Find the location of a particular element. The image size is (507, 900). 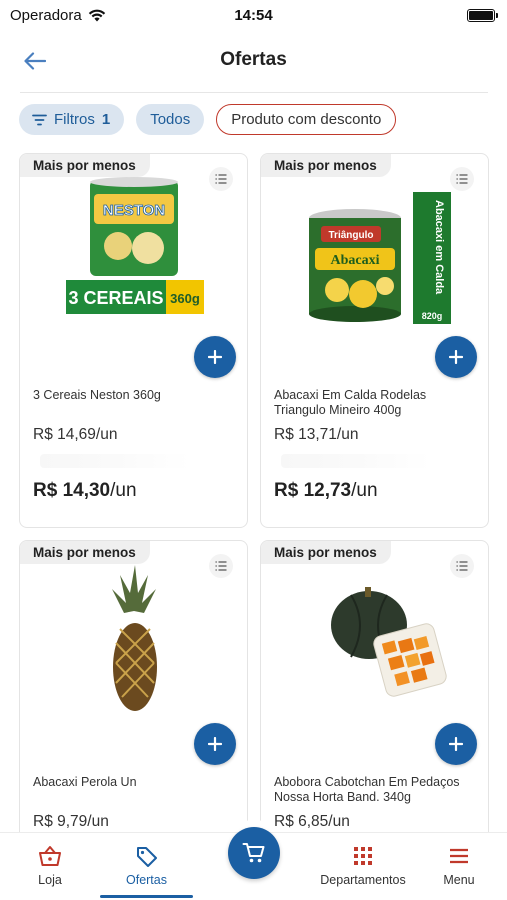

regular-price: R$ 13,71/un is located at coordinates (316, 434).